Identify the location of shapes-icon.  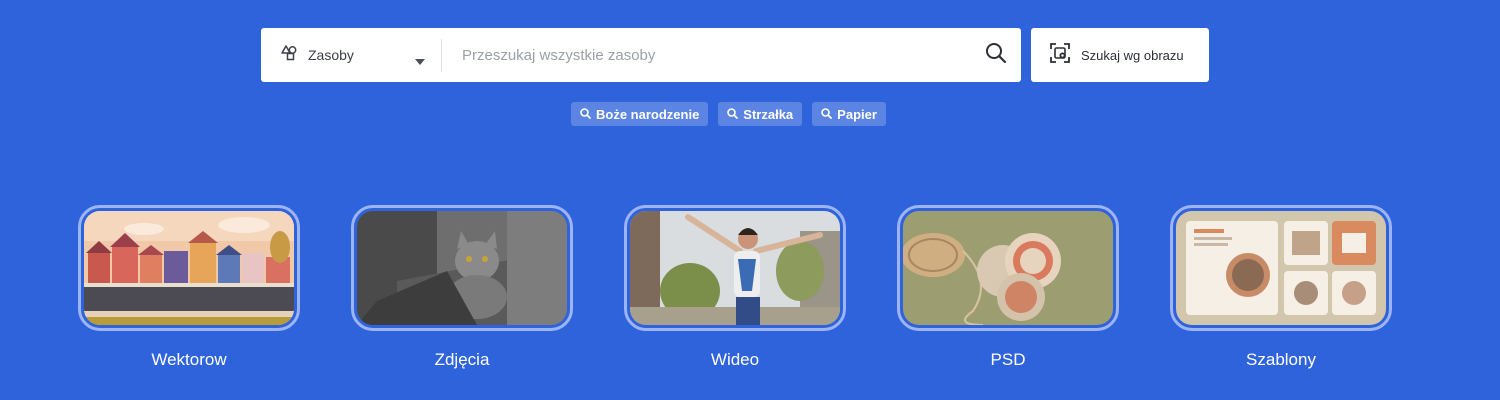
(289, 55).